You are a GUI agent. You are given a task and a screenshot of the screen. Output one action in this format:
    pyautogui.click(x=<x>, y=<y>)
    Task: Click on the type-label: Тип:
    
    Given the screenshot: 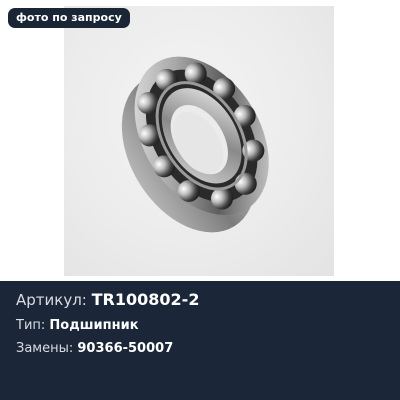 What is the action you would take?
    pyautogui.click(x=31, y=325)
    